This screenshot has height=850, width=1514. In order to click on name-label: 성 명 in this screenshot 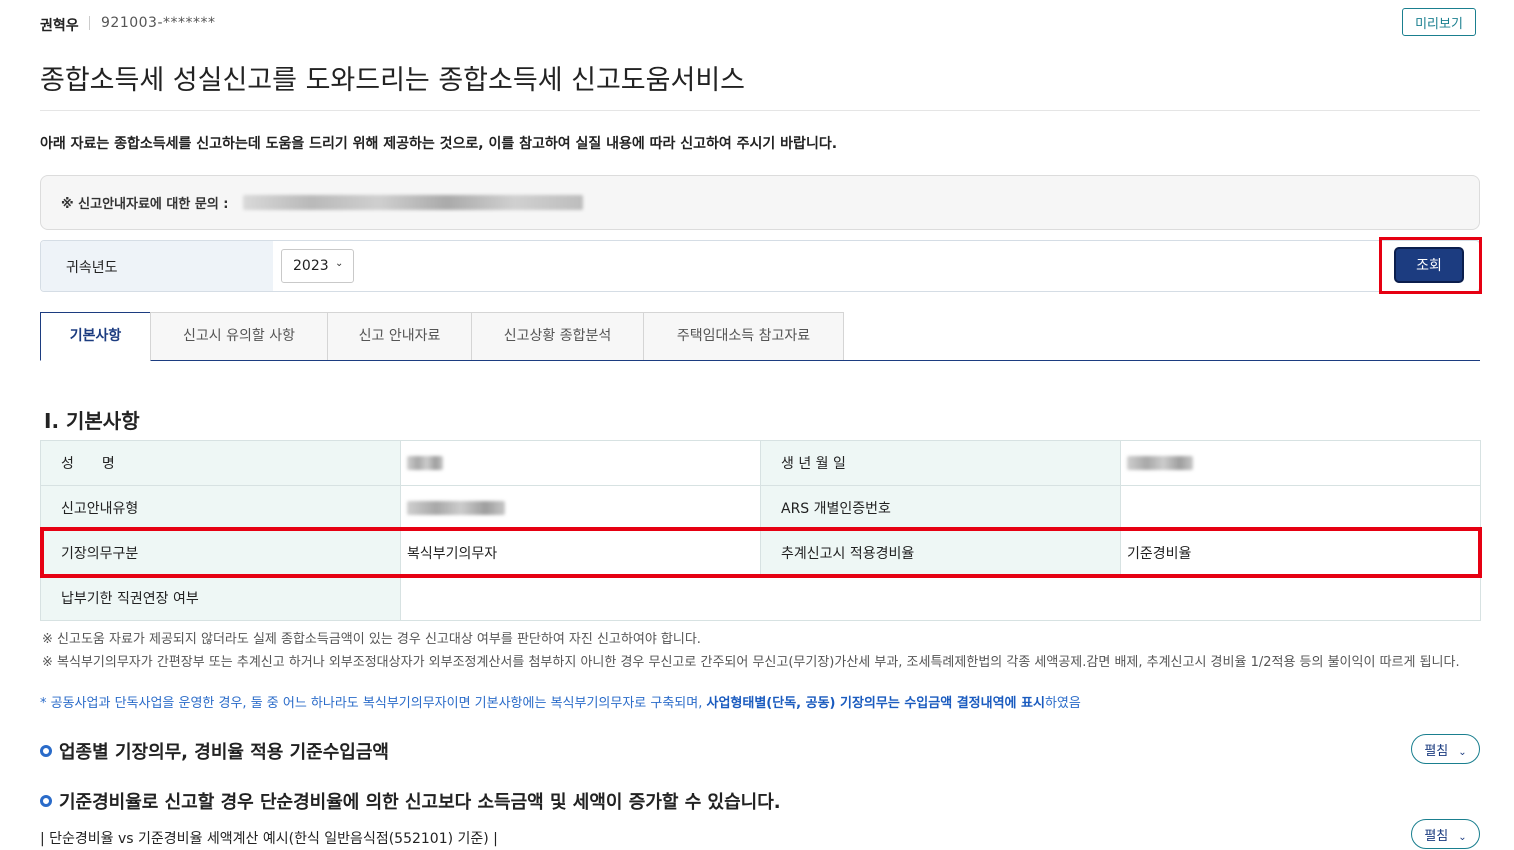, I will do `click(220, 463)`.